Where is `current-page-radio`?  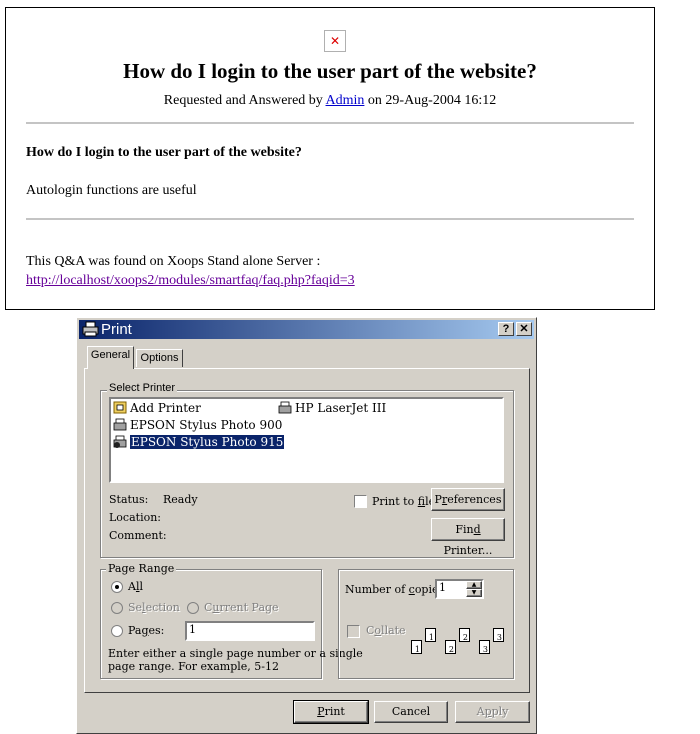 current-page-radio is located at coordinates (193, 608).